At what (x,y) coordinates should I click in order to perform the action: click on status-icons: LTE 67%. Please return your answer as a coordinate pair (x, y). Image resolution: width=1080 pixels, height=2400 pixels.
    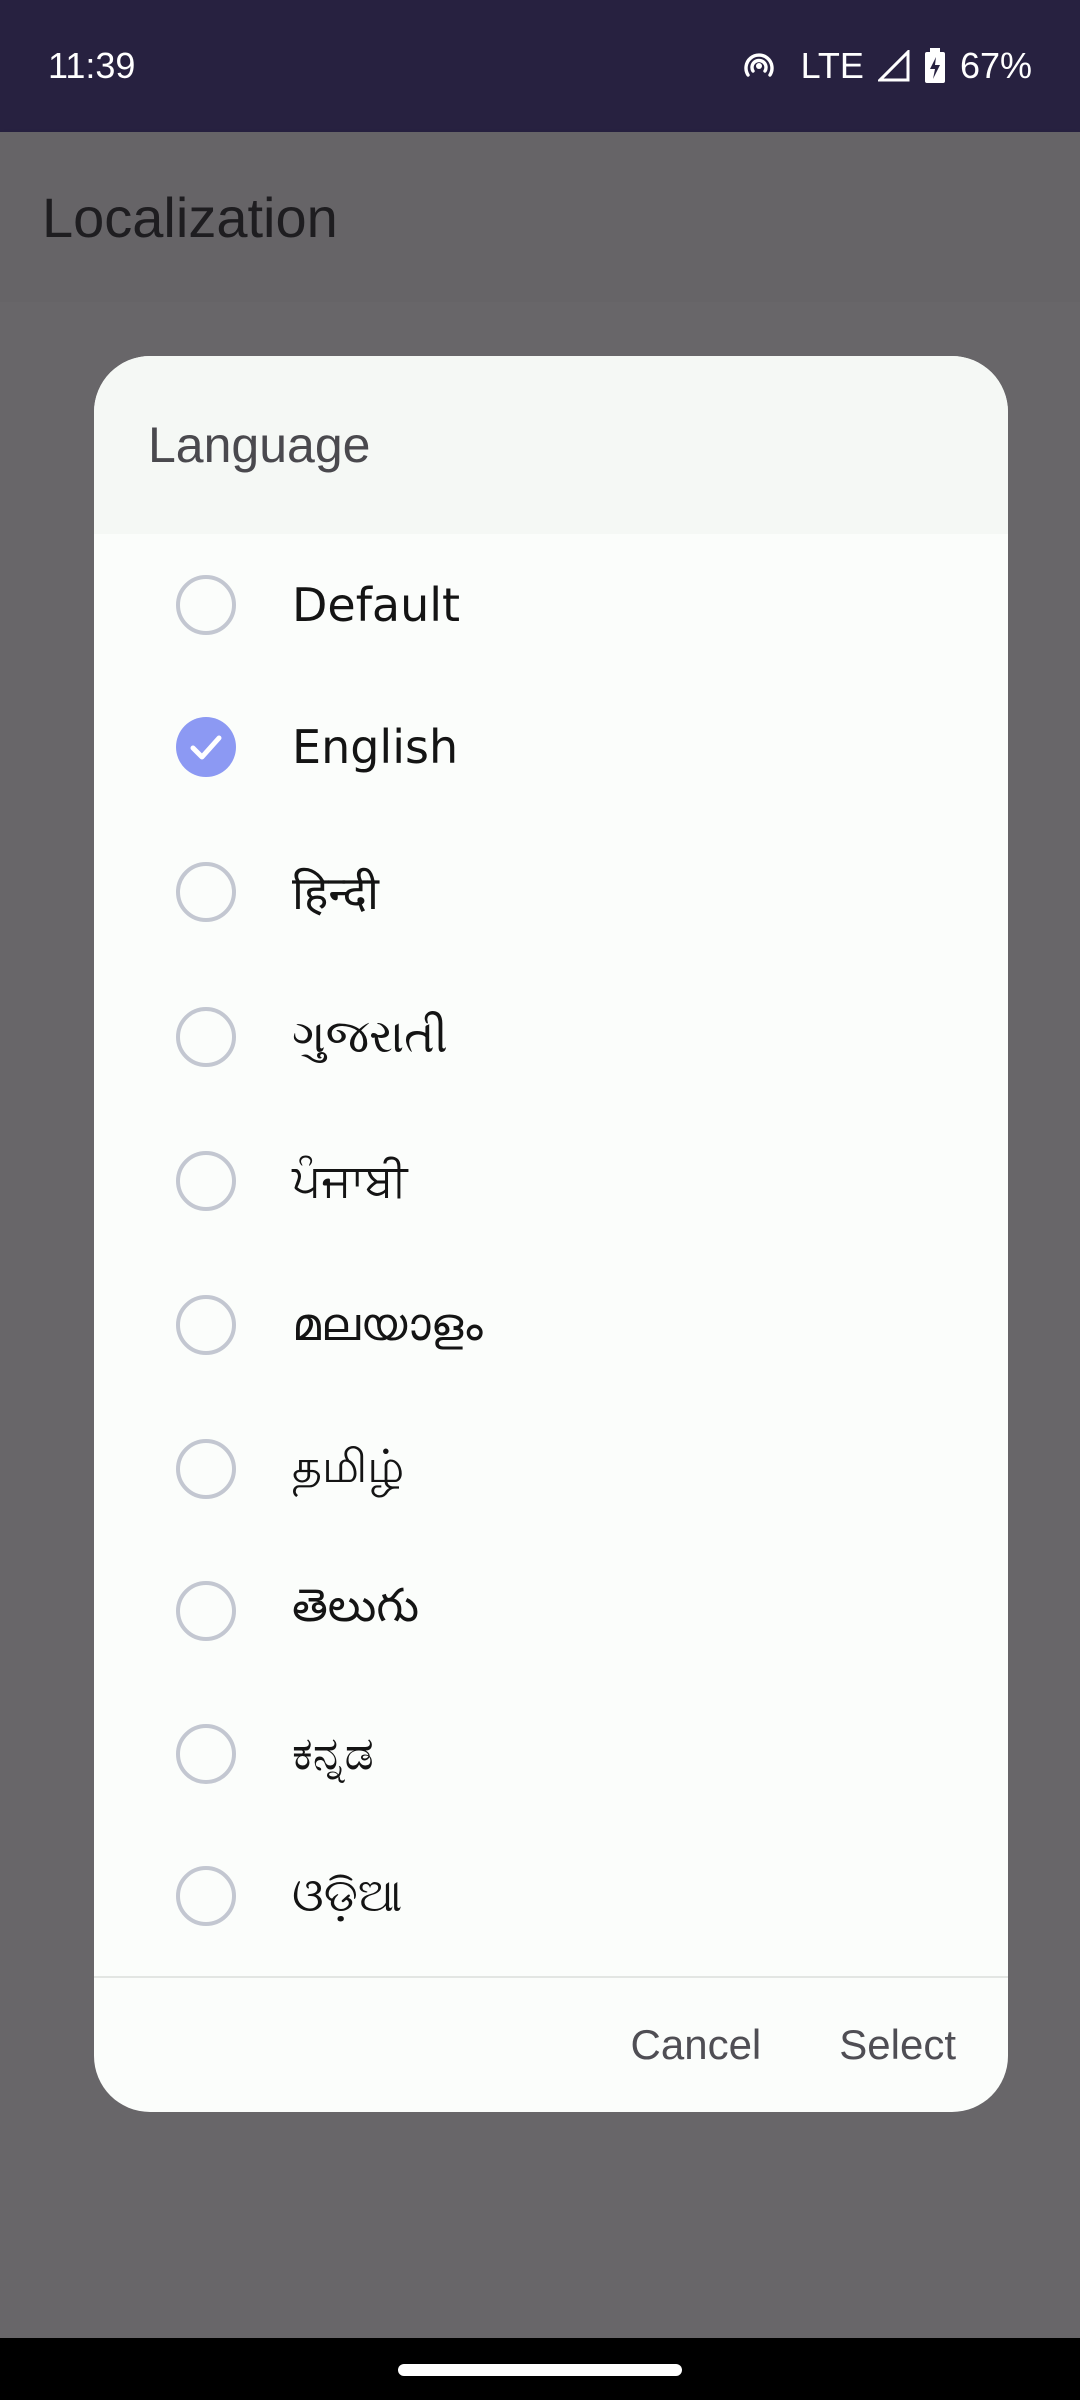
    Looking at the image, I should click on (886, 66).